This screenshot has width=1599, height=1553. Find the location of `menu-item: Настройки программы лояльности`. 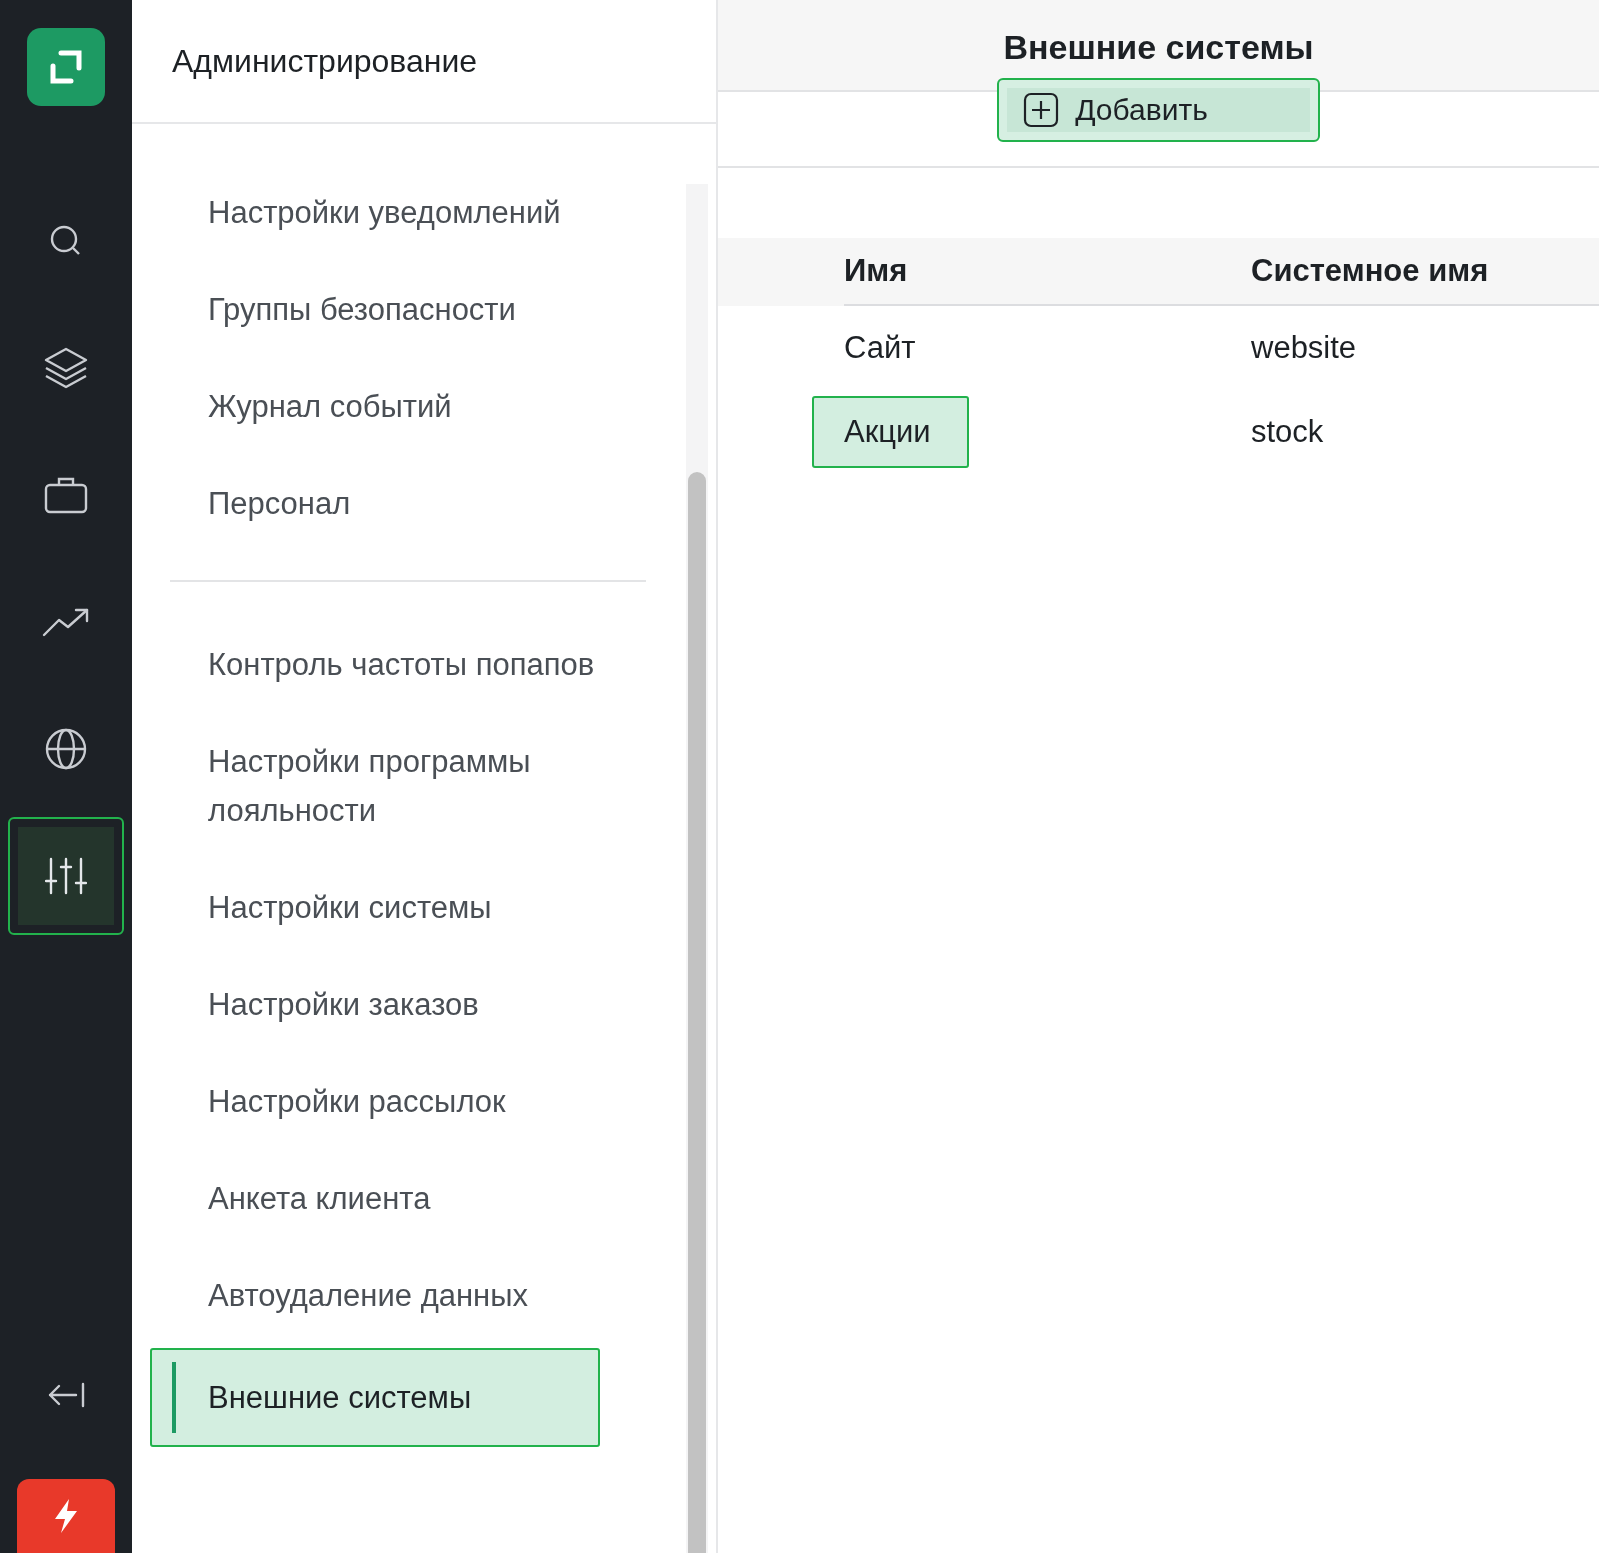

menu-item: Настройки программы лояльности is located at coordinates (394, 786).